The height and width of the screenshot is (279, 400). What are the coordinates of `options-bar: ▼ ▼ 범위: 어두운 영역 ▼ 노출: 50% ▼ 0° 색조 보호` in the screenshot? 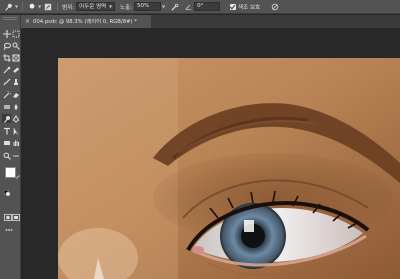 It's located at (200, 7).